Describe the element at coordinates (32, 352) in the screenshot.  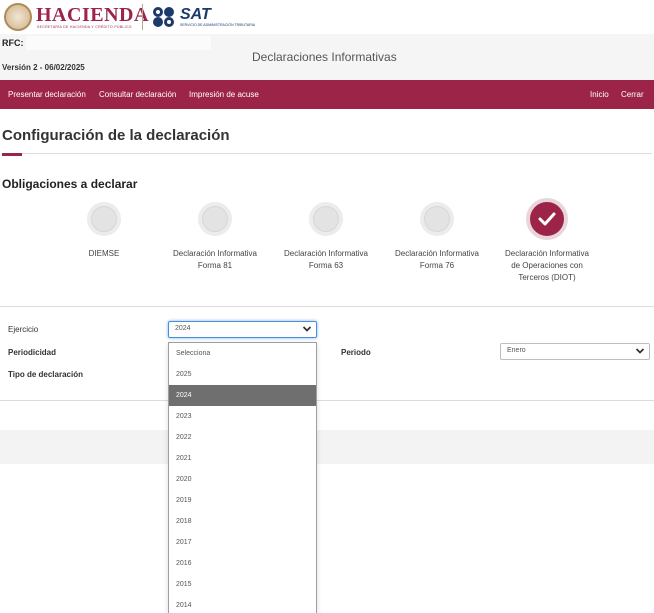
I see `periodicidad-label: Periodicidad` at that location.